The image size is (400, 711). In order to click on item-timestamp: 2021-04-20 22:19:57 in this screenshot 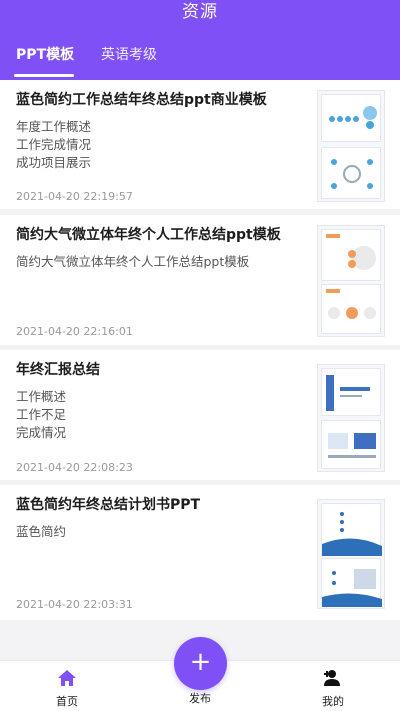, I will do `click(74, 196)`.